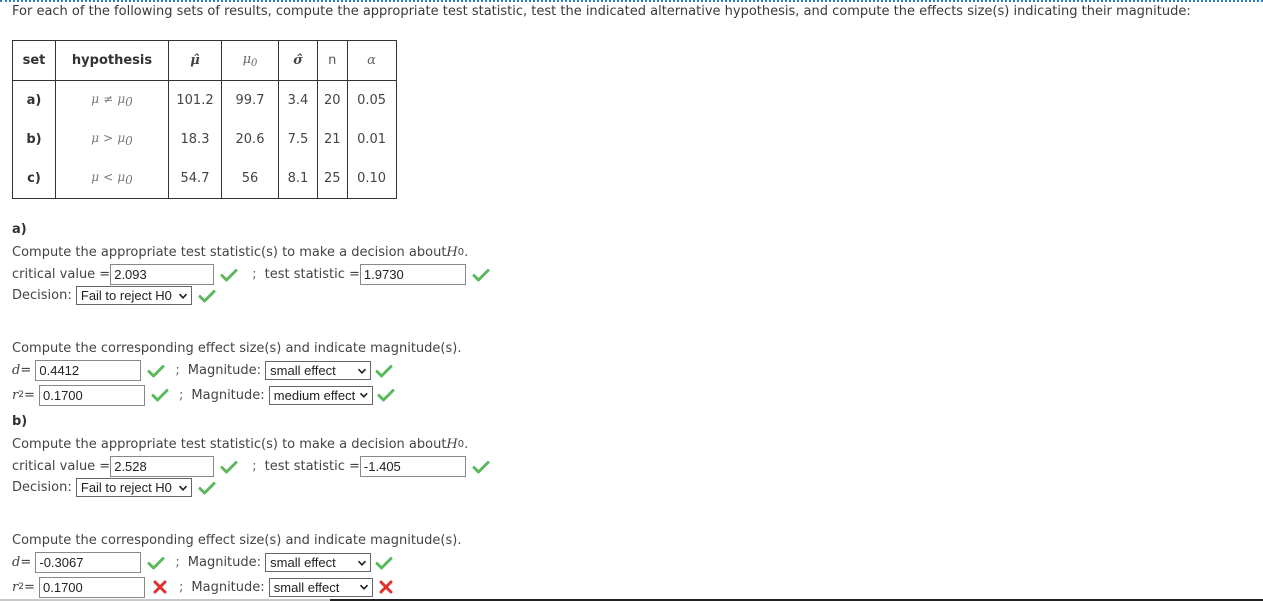 This screenshot has width=1263, height=601. Describe the element at coordinates (251, 395) in the screenshot. I see `r-squared-row: r2 = 0.1700 ; Magnitude: medium effect` at that location.